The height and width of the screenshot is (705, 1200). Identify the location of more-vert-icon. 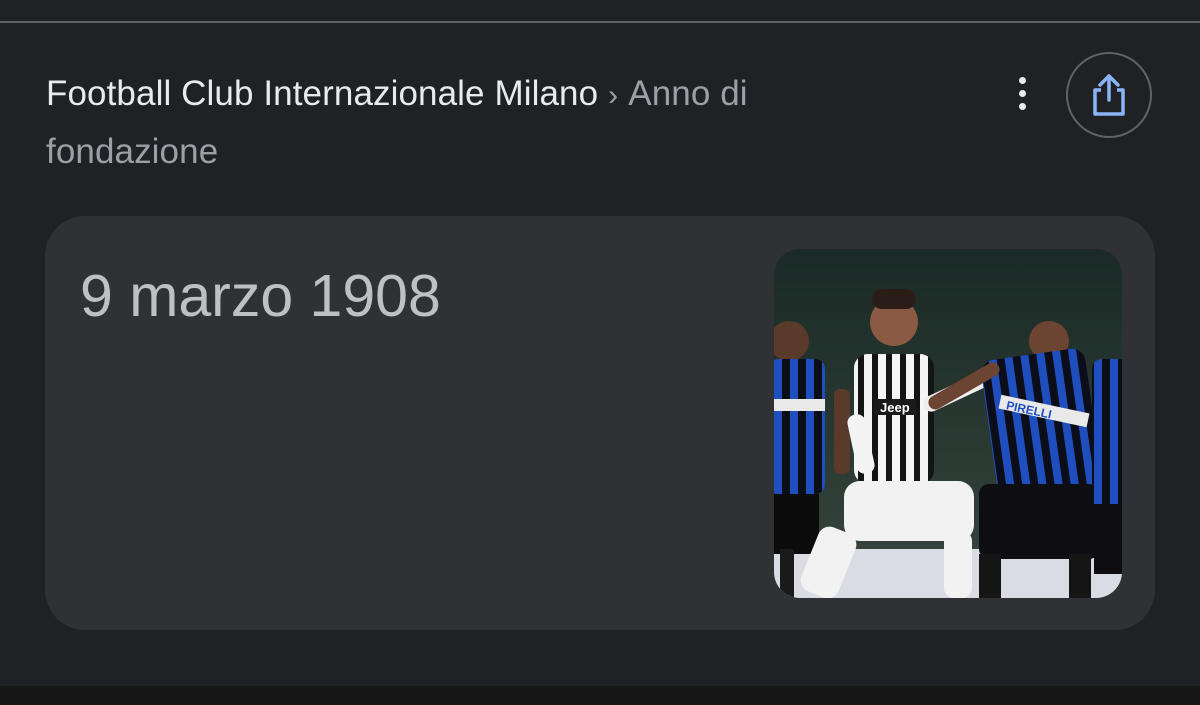
(1022, 80).